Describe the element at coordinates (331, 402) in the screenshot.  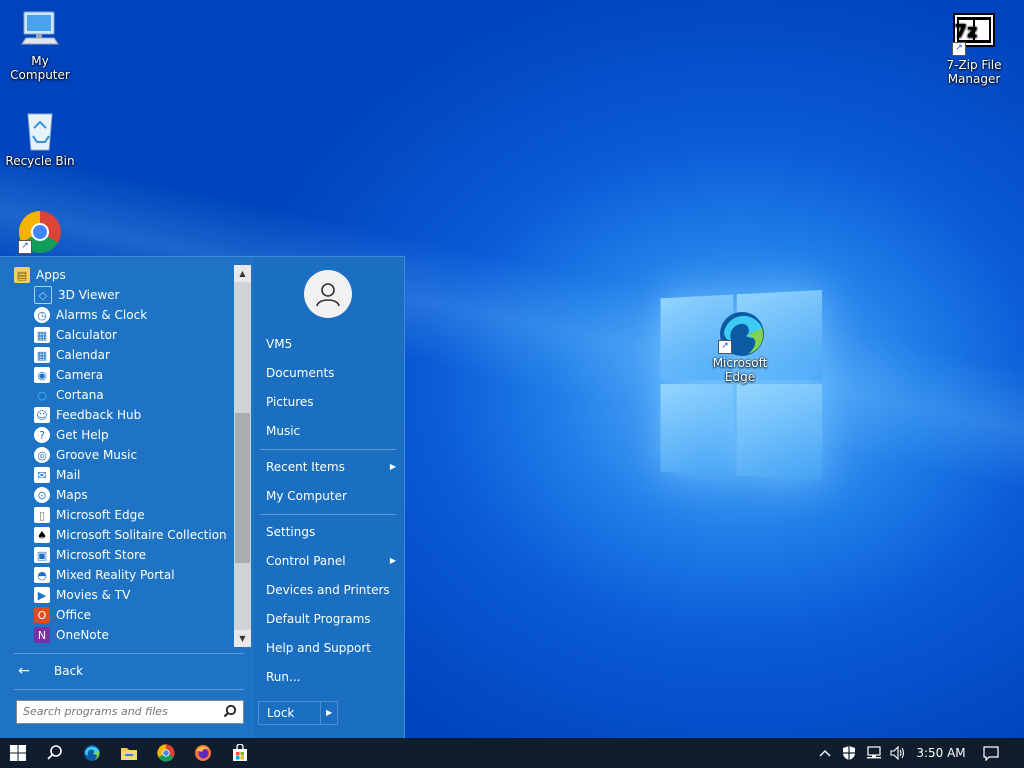
I see `menu-item-pictures: Pictures` at that location.